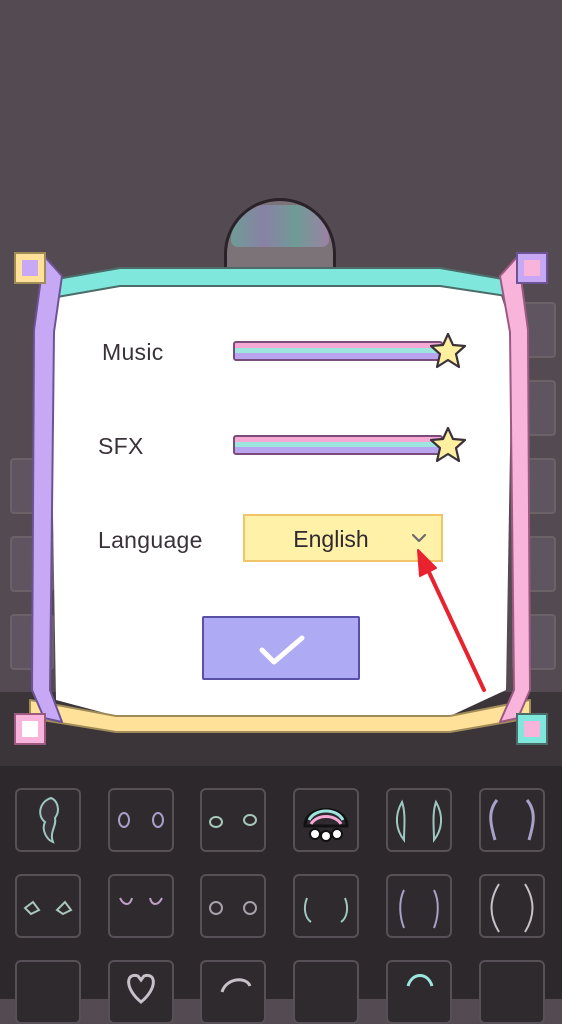  I want to click on sfx-slider, so click(338, 445).